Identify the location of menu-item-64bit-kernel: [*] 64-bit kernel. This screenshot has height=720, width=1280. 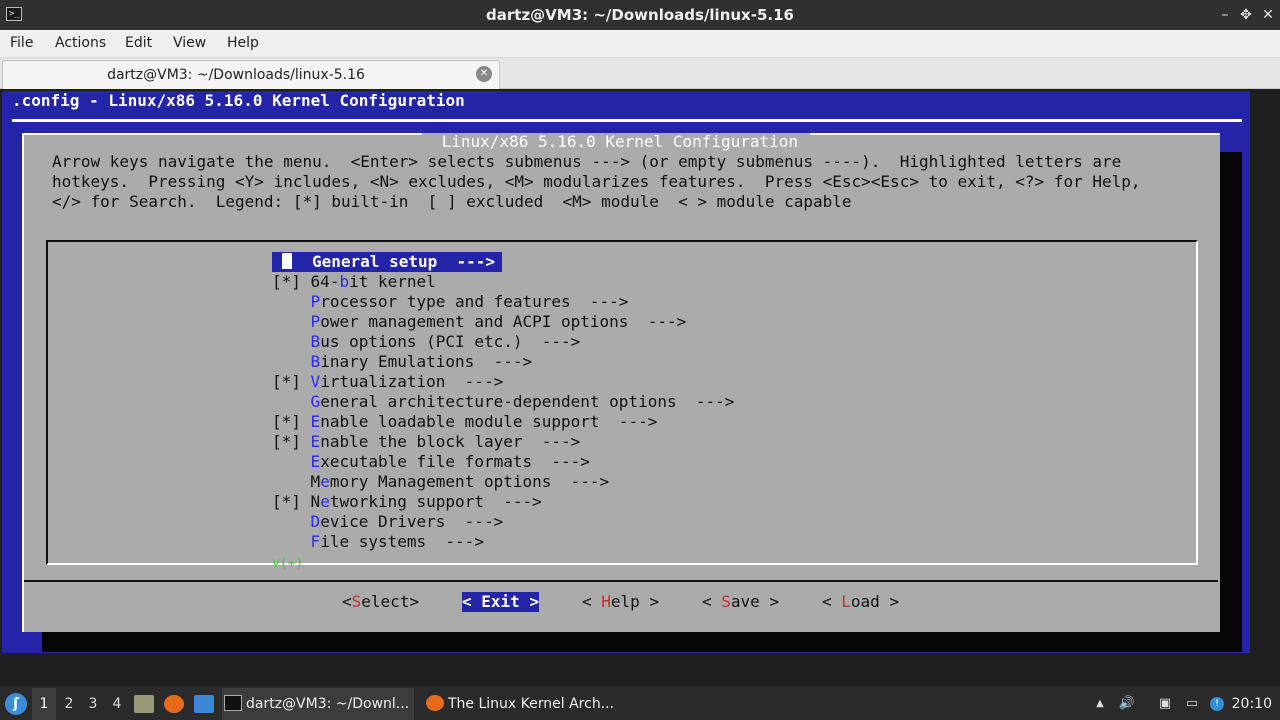
(354, 282).